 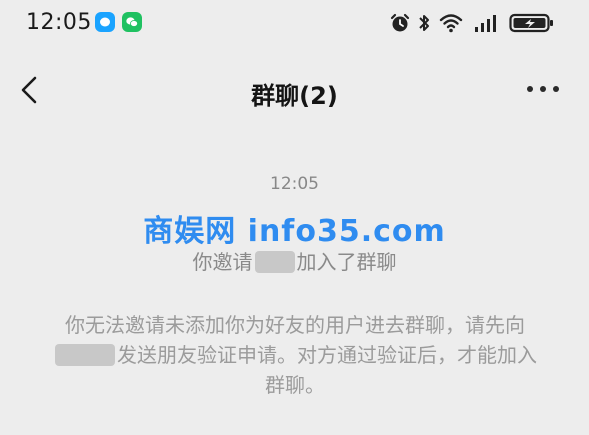 What do you see at coordinates (295, 325) in the screenshot?
I see `notice-part1: 你无法邀请未添加你为好友的用户进去群聊，请先向` at bounding box center [295, 325].